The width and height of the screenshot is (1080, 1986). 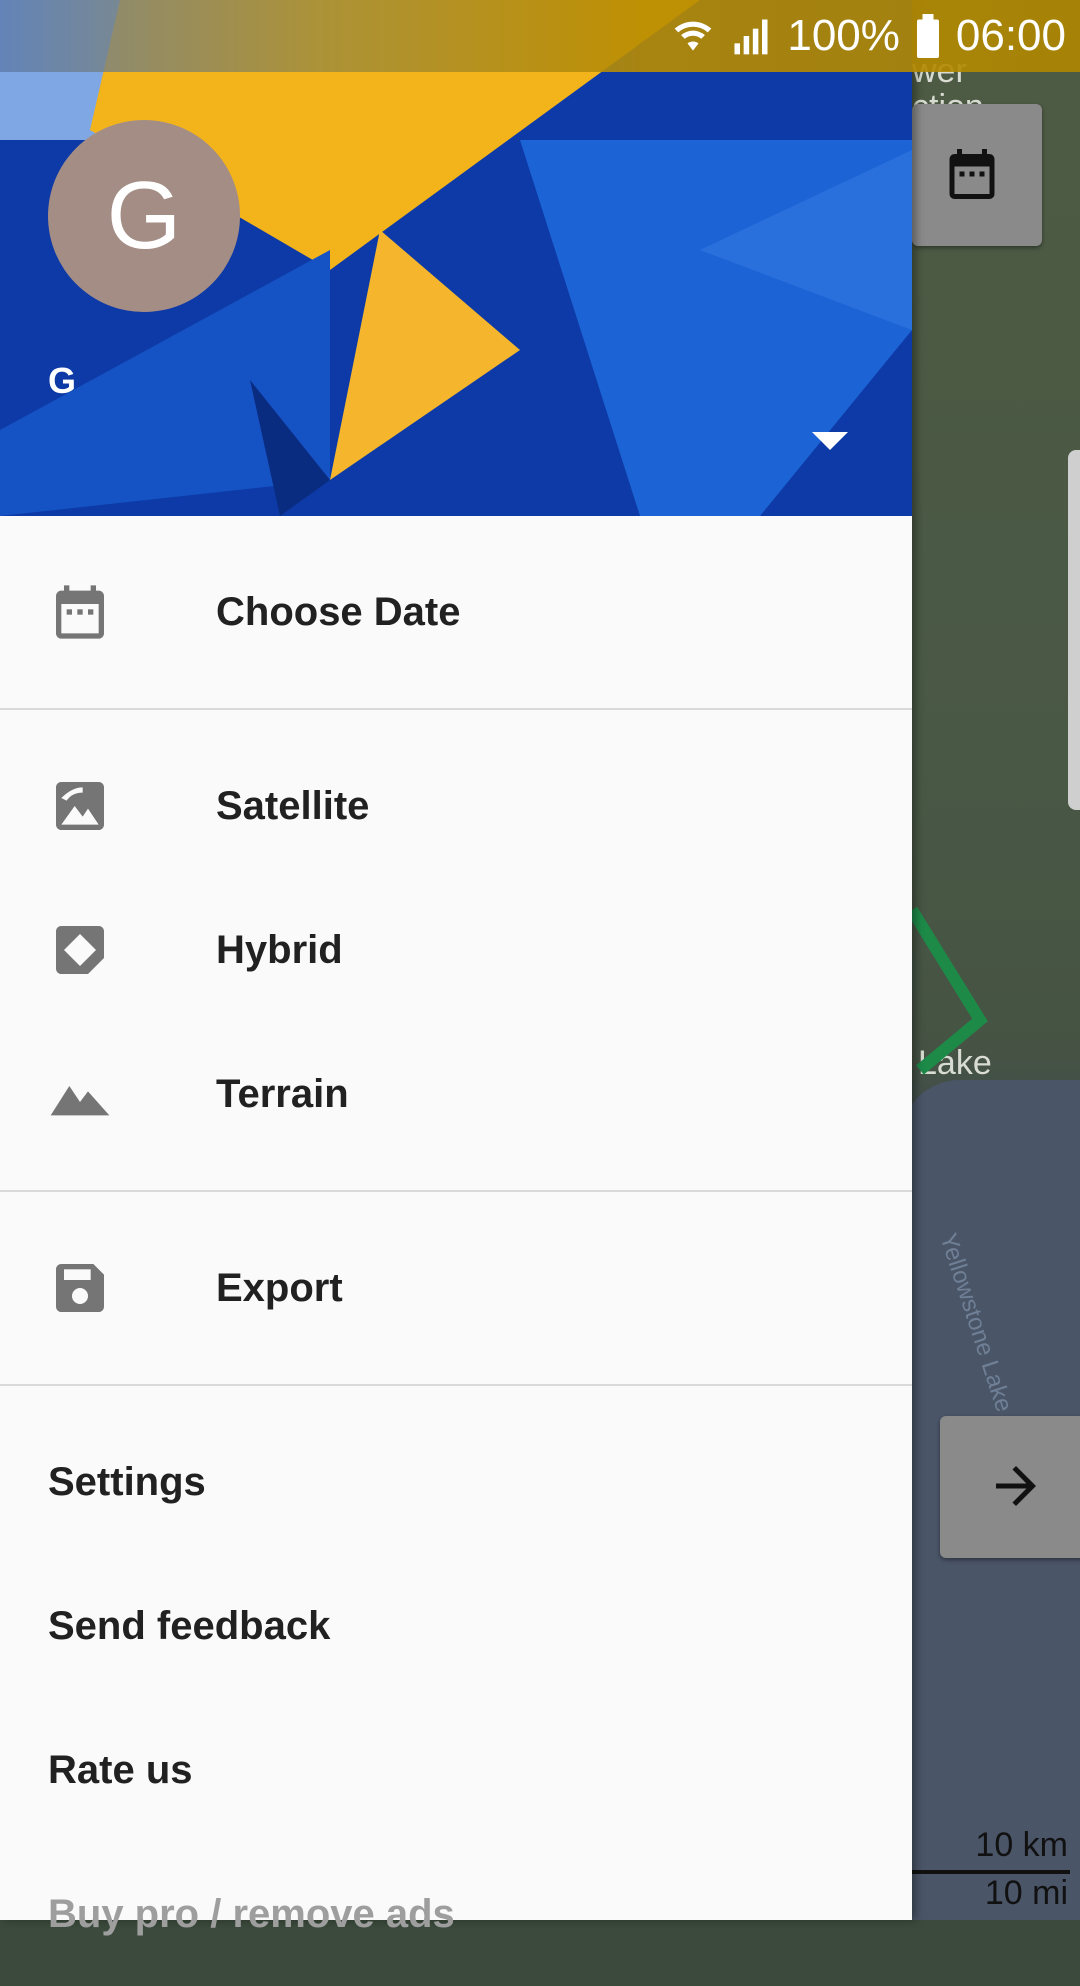 I want to click on account-name: G, so click(x=62, y=380).